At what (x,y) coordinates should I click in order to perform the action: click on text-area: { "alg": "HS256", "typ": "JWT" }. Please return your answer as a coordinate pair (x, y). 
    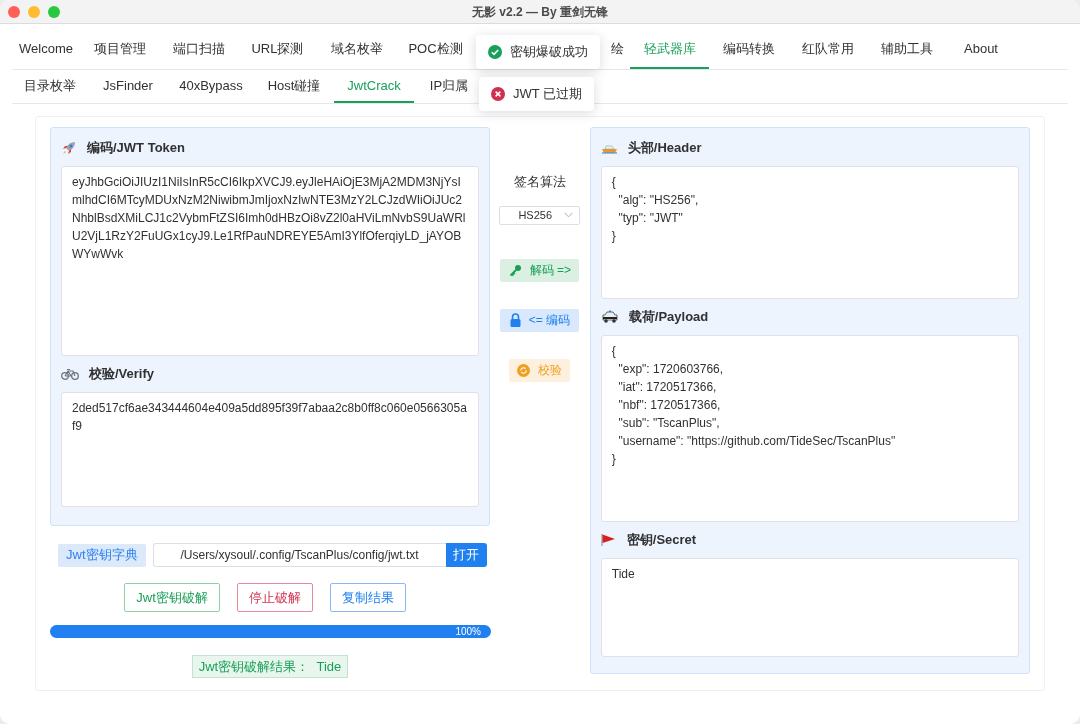
    Looking at the image, I should click on (809, 232).